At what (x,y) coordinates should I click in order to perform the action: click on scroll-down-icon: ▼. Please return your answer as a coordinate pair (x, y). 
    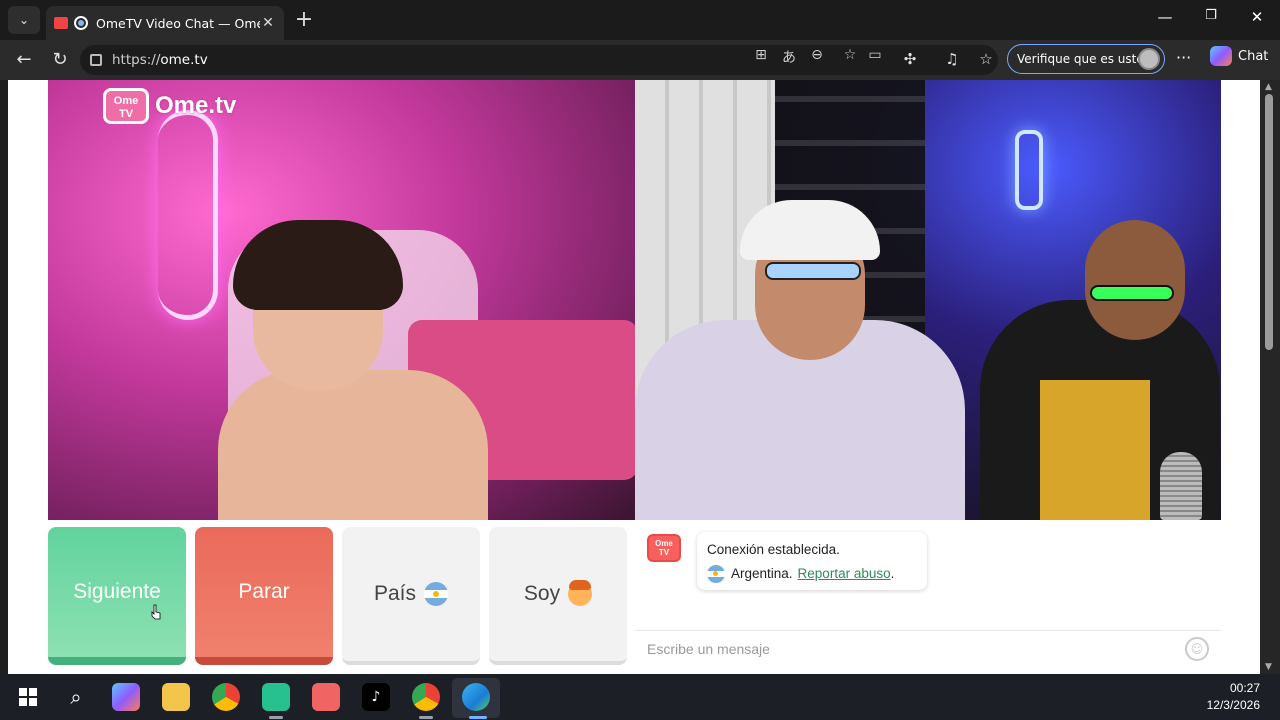
    Looking at the image, I should click on (1268, 667).